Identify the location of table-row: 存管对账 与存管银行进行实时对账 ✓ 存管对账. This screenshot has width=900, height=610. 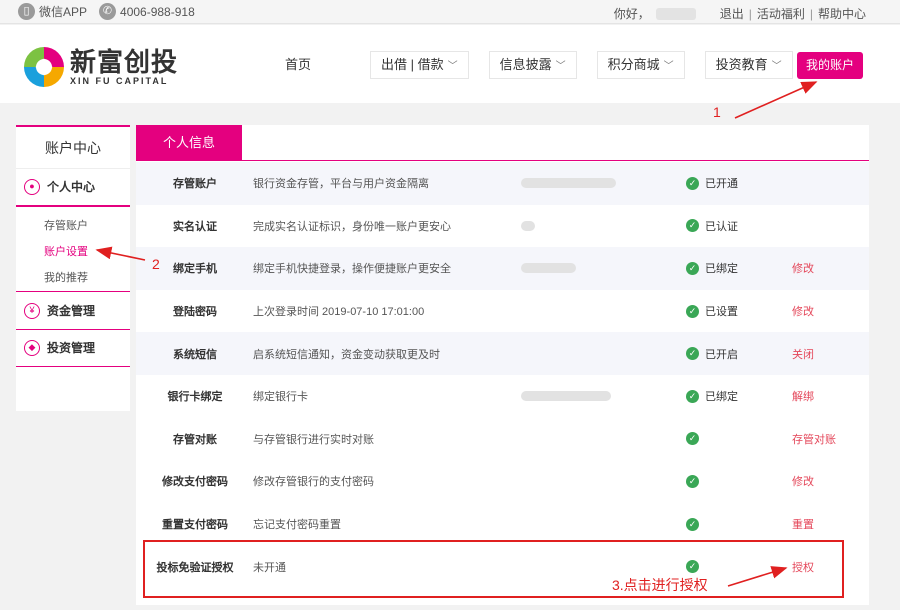
(502, 439).